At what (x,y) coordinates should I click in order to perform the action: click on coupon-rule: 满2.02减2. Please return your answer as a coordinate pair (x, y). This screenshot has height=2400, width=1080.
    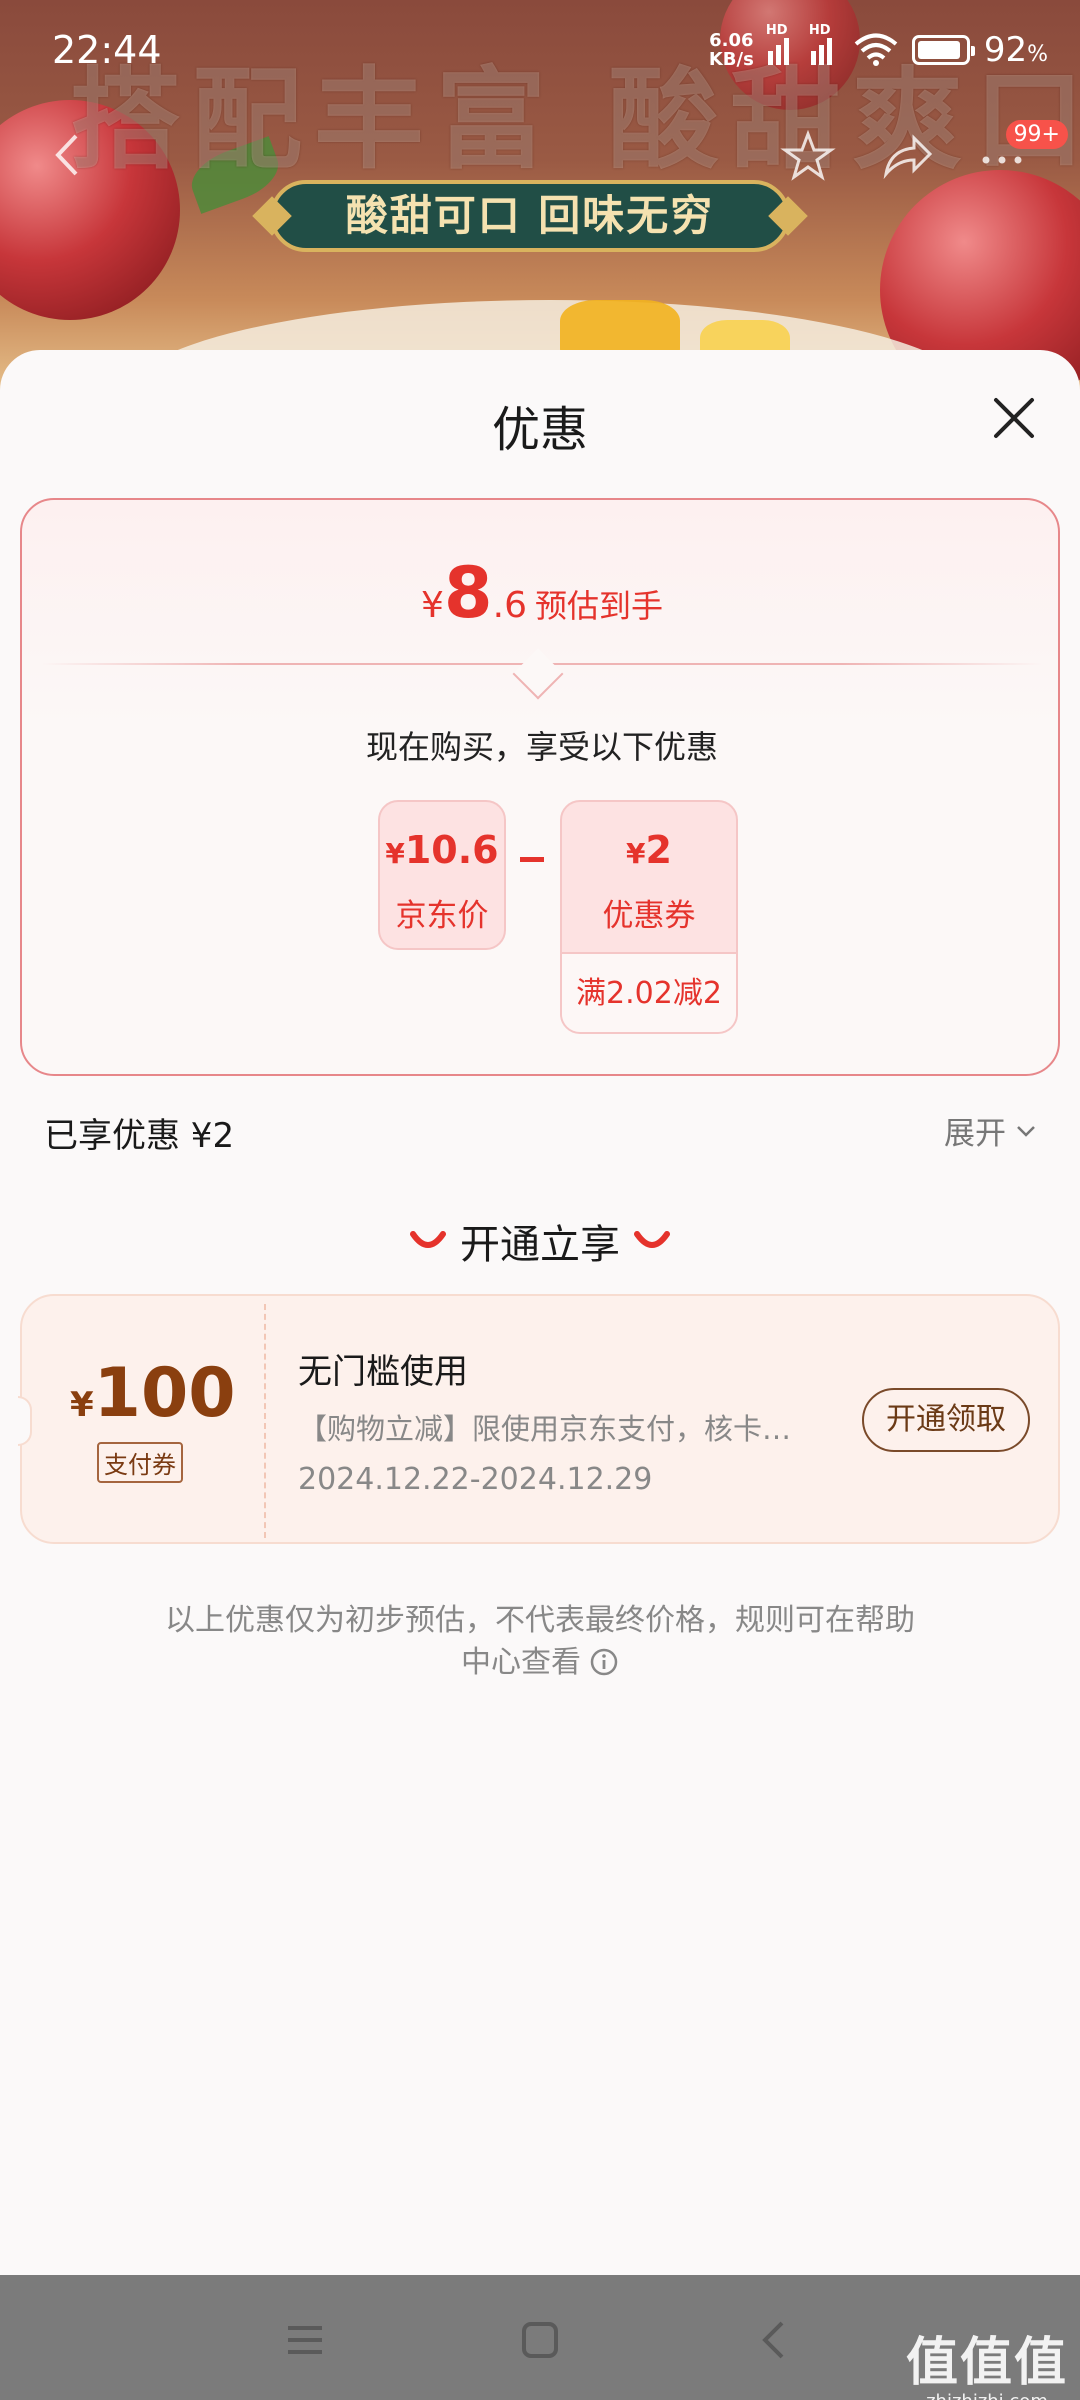
    Looking at the image, I should click on (649, 992).